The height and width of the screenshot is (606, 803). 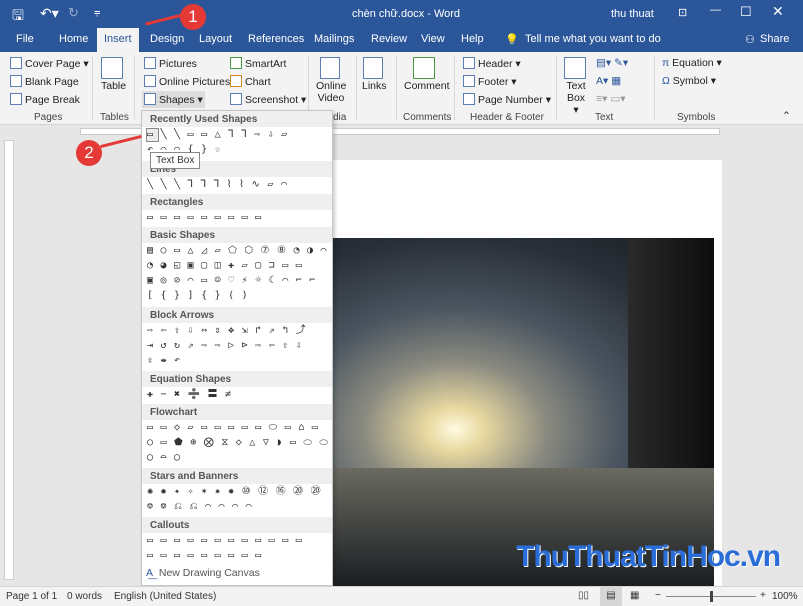 I want to click on online-pictures-button: Online Pictures, so click(x=187, y=81).